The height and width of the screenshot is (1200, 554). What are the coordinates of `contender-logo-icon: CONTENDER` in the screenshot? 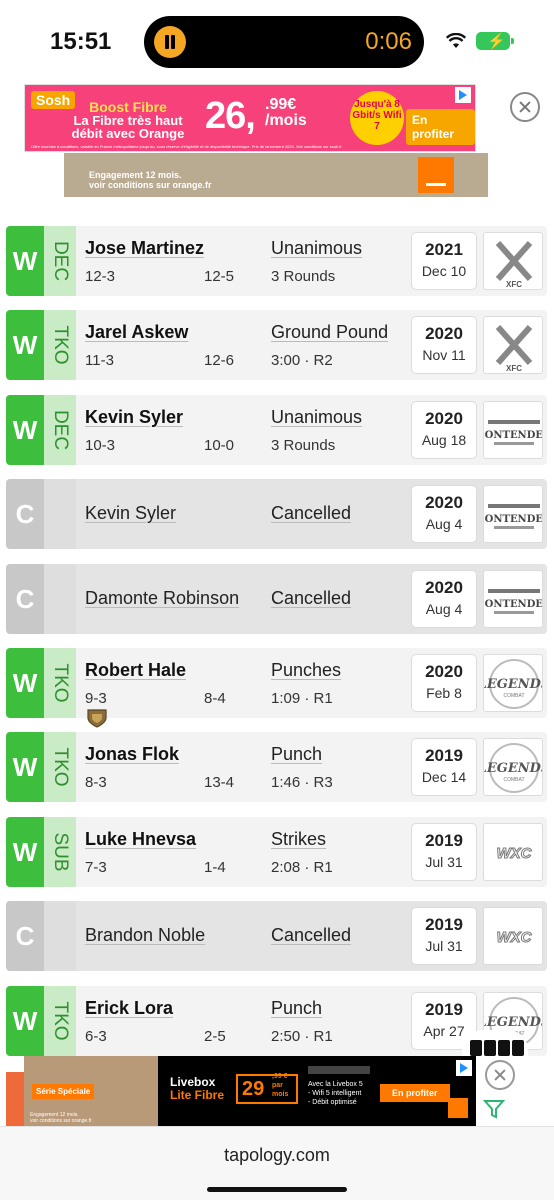 It's located at (513, 432).